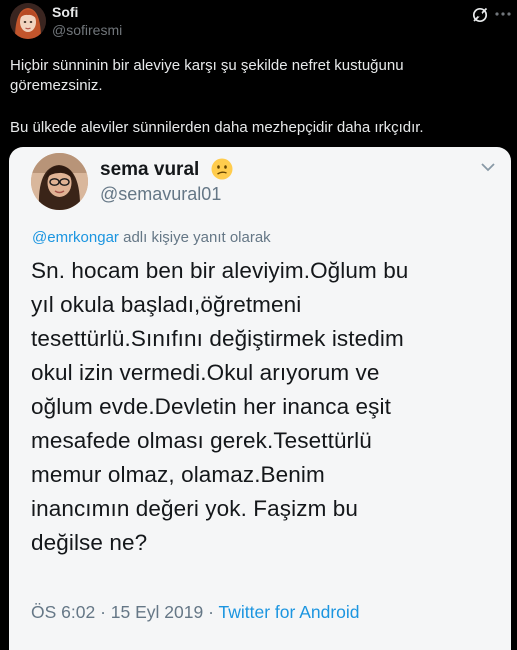 This screenshot has width=517, height=650. I want to click on grok-icon, so click(480, 15).